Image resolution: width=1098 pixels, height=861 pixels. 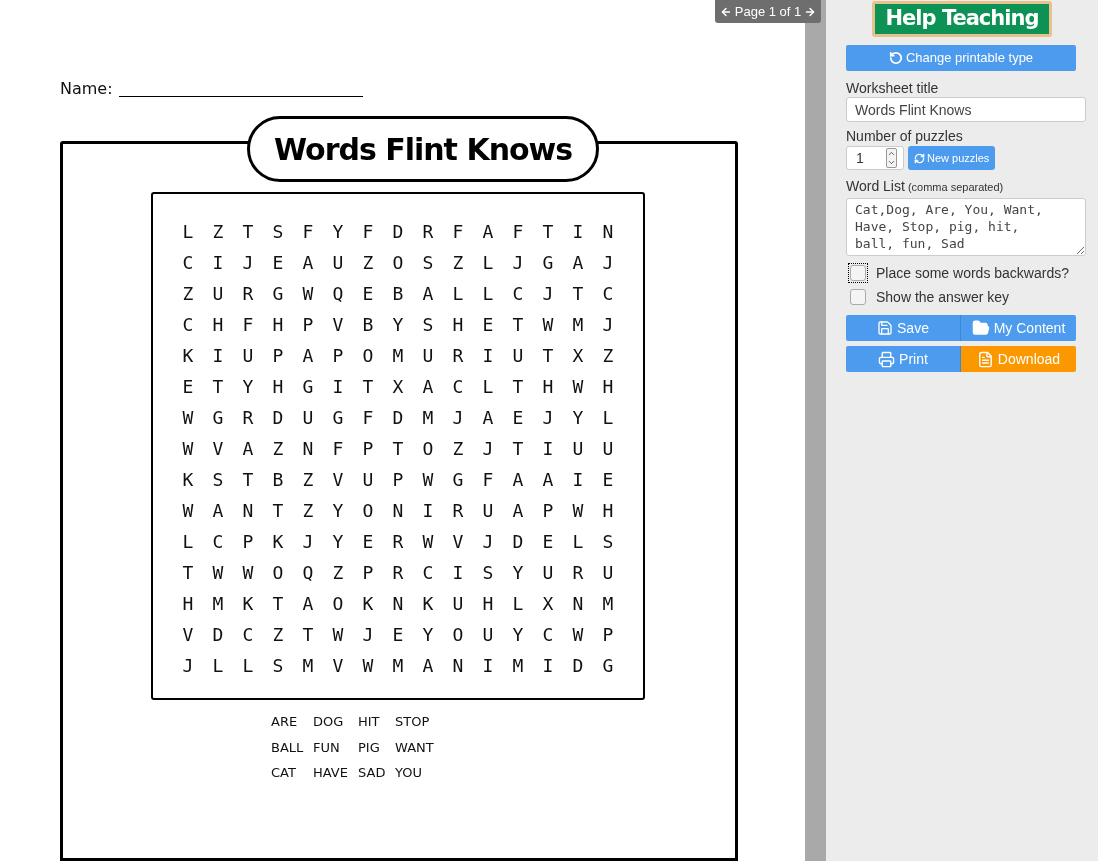 What do you see at coordinates (308, 573) in the screenshot?
I see `grid-letter: Q` at bounding box center [308, 573].